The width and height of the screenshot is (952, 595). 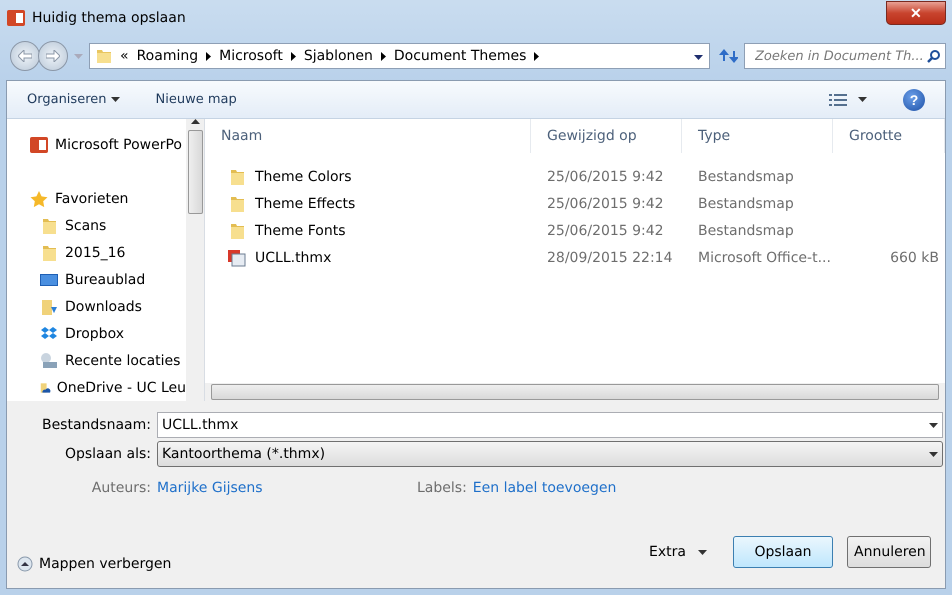 I want to click on filename-combobox: UCLL.thmx, so click(x=550, y=425).